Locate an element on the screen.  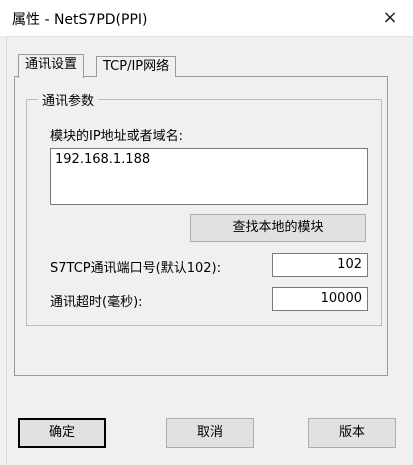
tab-tcpip-network: TCP/IP网络 is located at coordinates (136, 66).